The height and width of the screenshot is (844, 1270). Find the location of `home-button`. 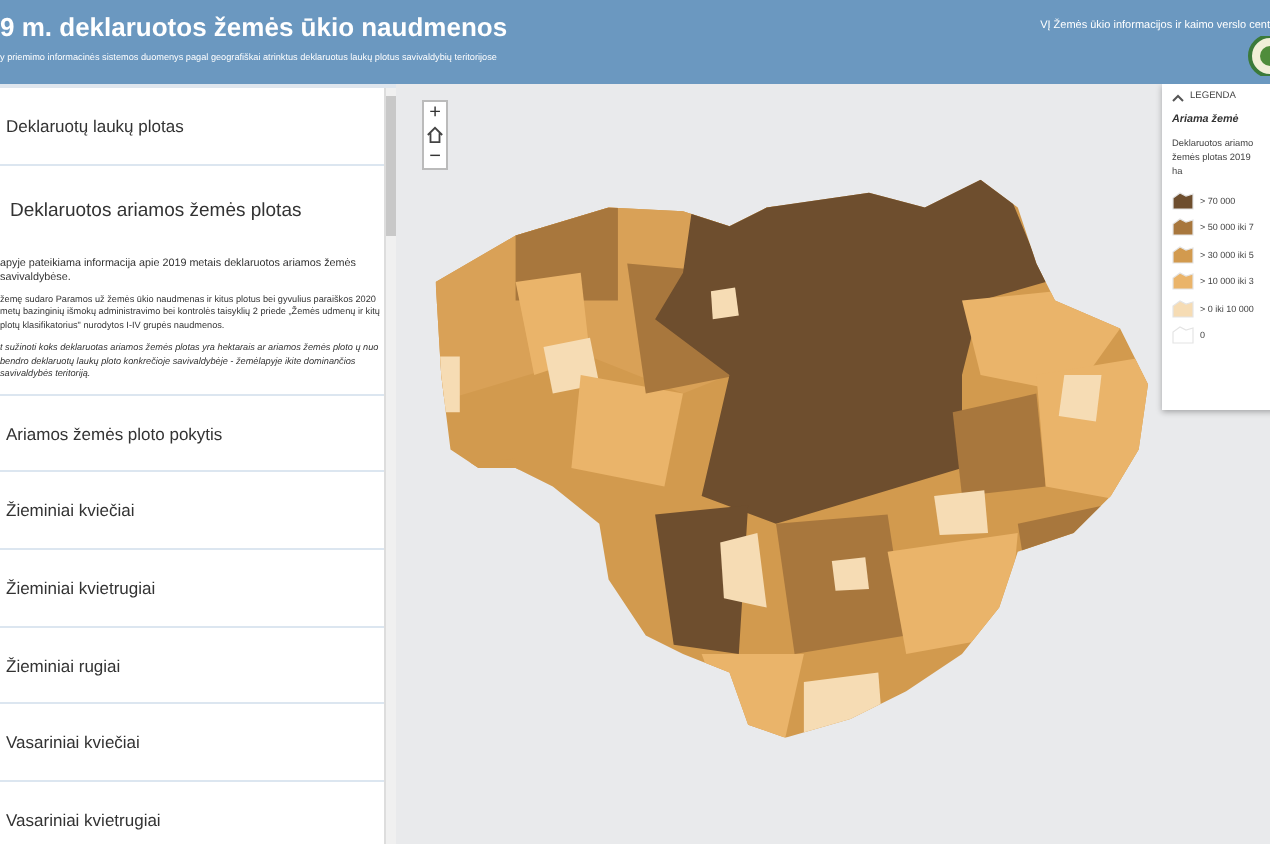

home-button is located at coordinates (435, 135).